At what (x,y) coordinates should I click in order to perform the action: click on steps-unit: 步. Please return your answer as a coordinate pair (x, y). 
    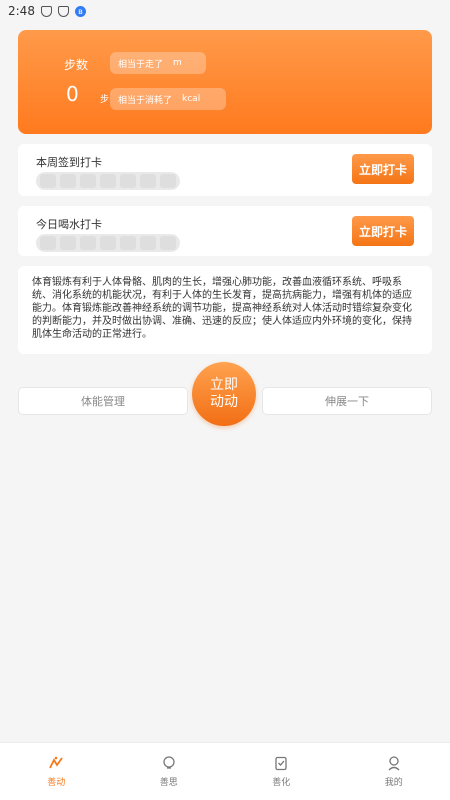
    Looking at the image, I should click on (105, 100).